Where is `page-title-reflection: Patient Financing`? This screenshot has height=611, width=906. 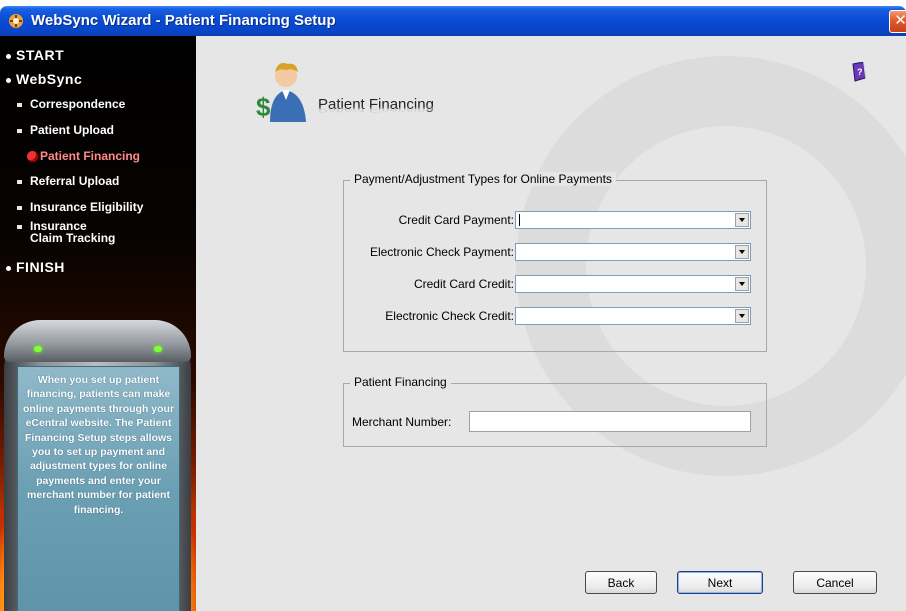 page-title-reflection: Patient Financing is located at coordinates (376, 110).